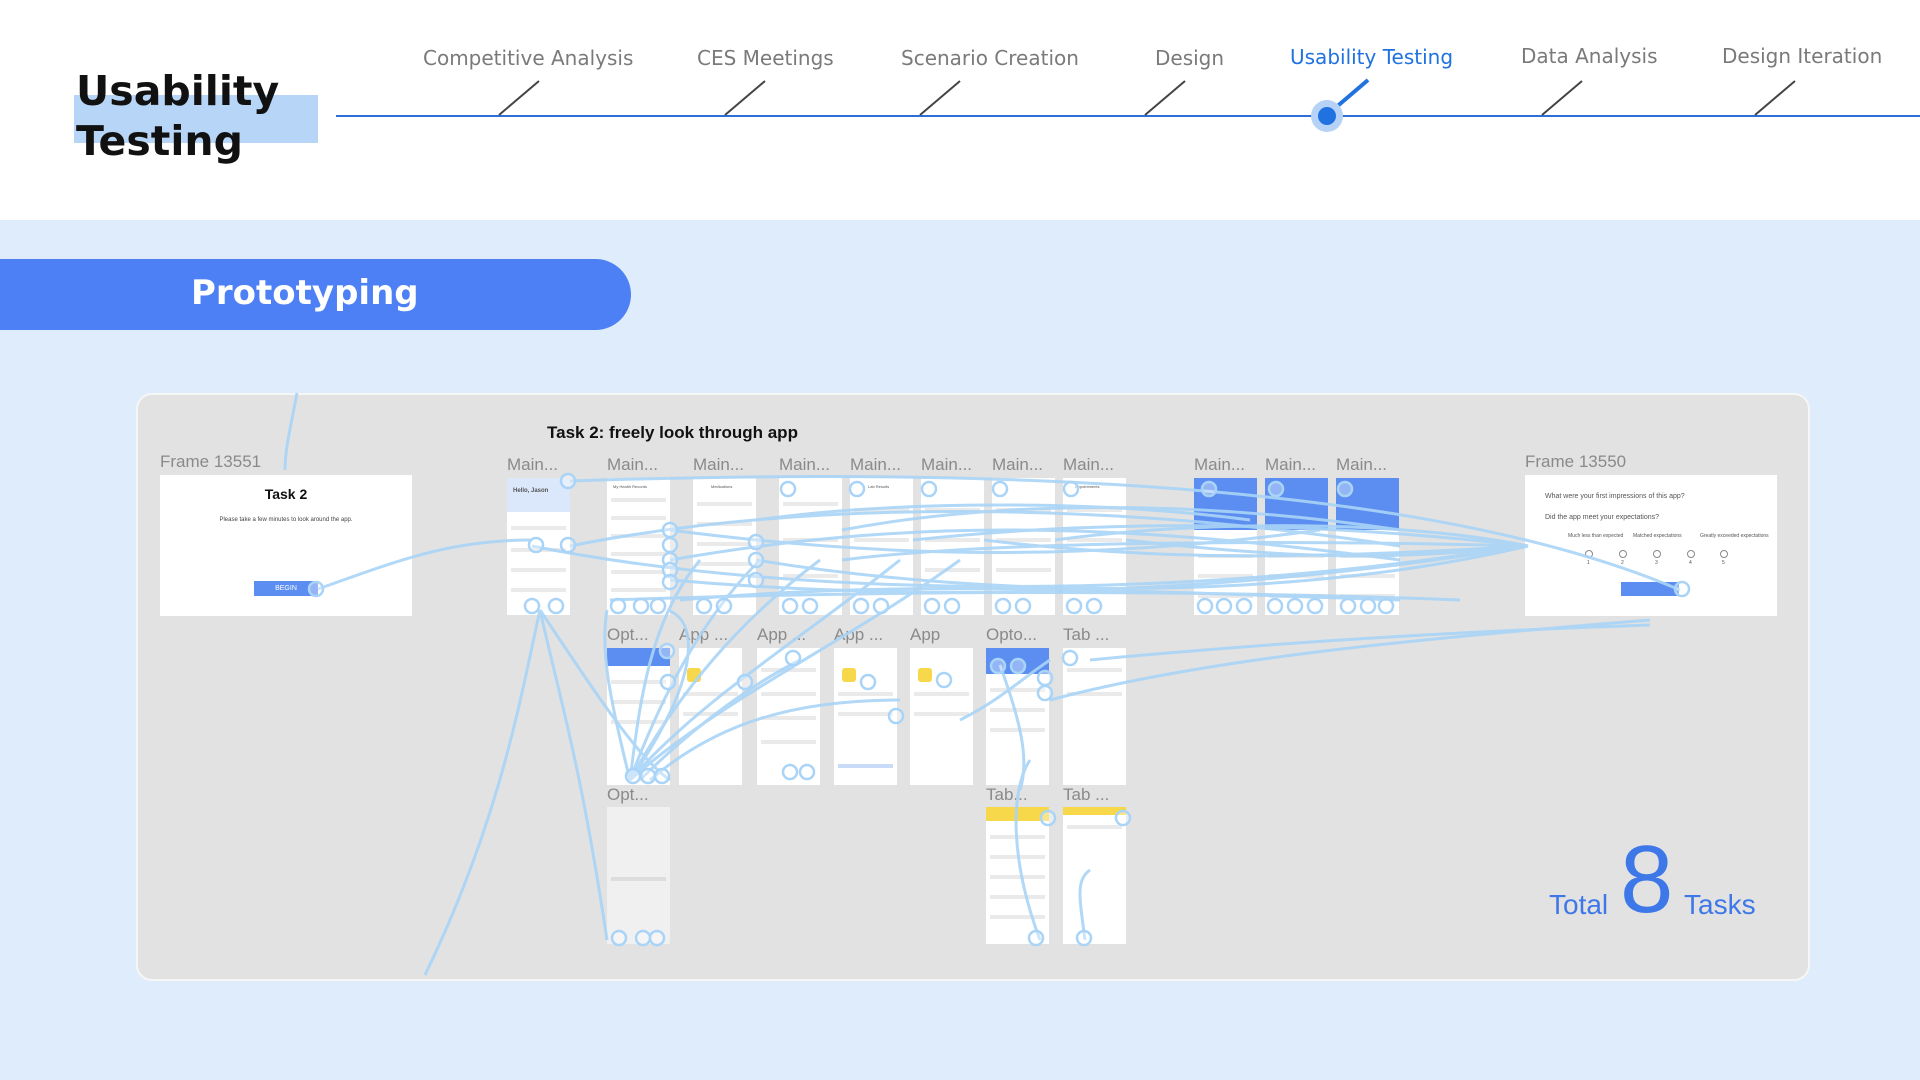 The height and width of the screenshot is (1080, 1920). I want to click on tasks-label: Tasks, so click(1720, 904).